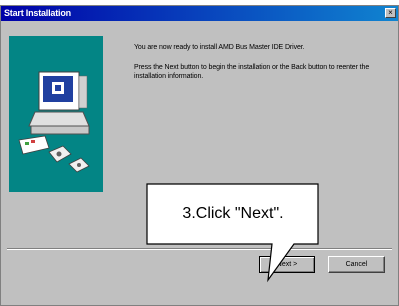 This screenshot has height=306, width=399. Describe the element at coordinates (390, 13) in the screenshot. I see `close-button: ×` at that location.